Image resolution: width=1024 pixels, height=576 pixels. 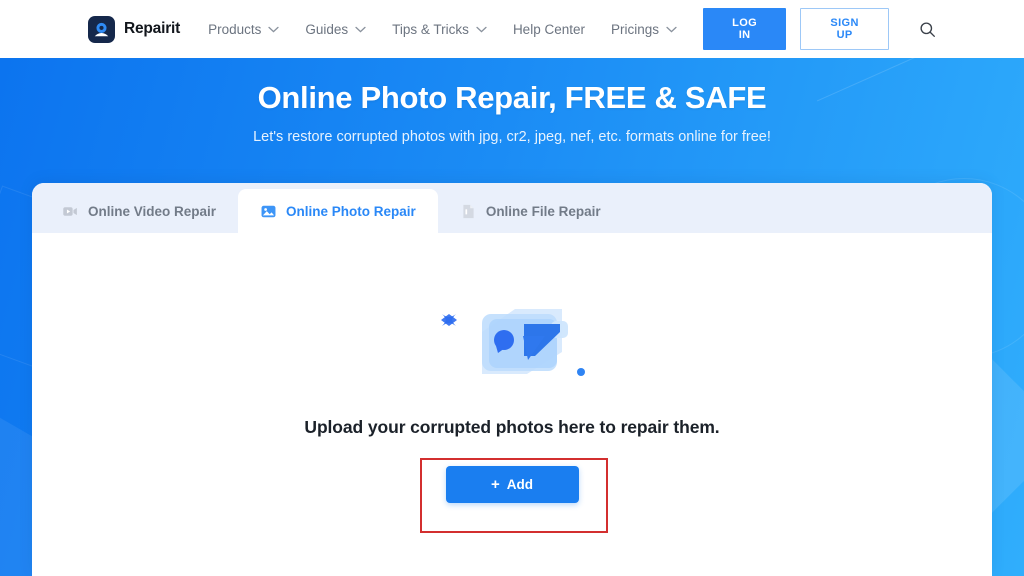 I want to click on tab-label: Online File Repair, so click(x=543, y=211).